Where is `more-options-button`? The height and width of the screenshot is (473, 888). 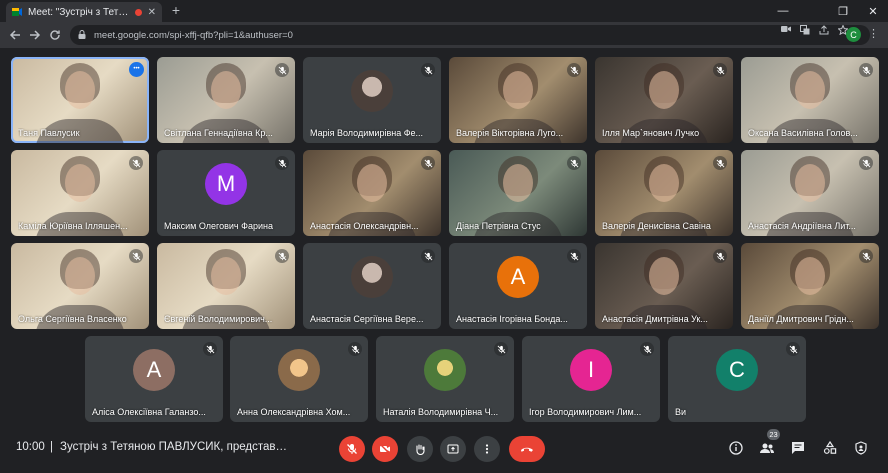
more-options-button is located at coordinates (487, 449).